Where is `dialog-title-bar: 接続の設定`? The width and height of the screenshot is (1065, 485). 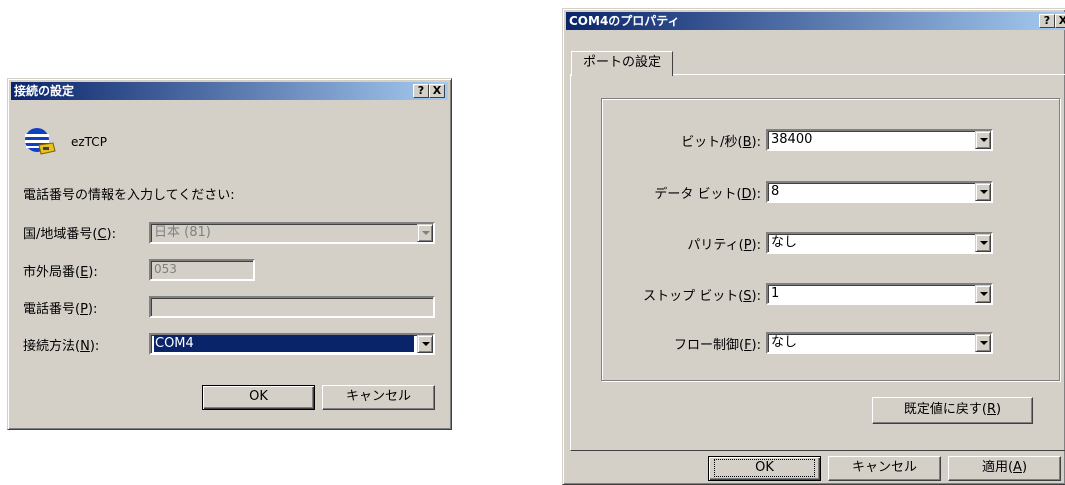 dialog-title-bar: 接続の設定 is located at coordinates (229, 91).